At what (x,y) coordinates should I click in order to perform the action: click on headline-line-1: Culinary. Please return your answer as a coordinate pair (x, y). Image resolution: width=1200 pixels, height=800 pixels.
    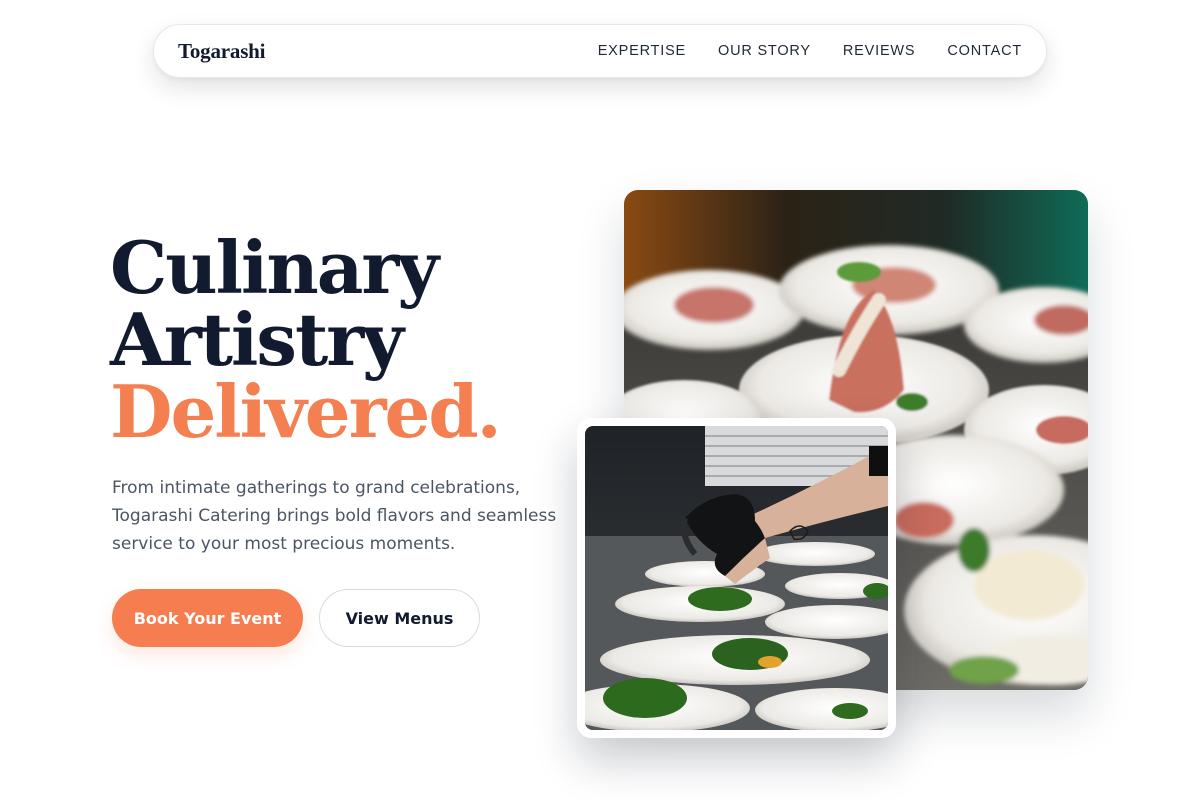
    Looking at the image, I should click on (274, 267).